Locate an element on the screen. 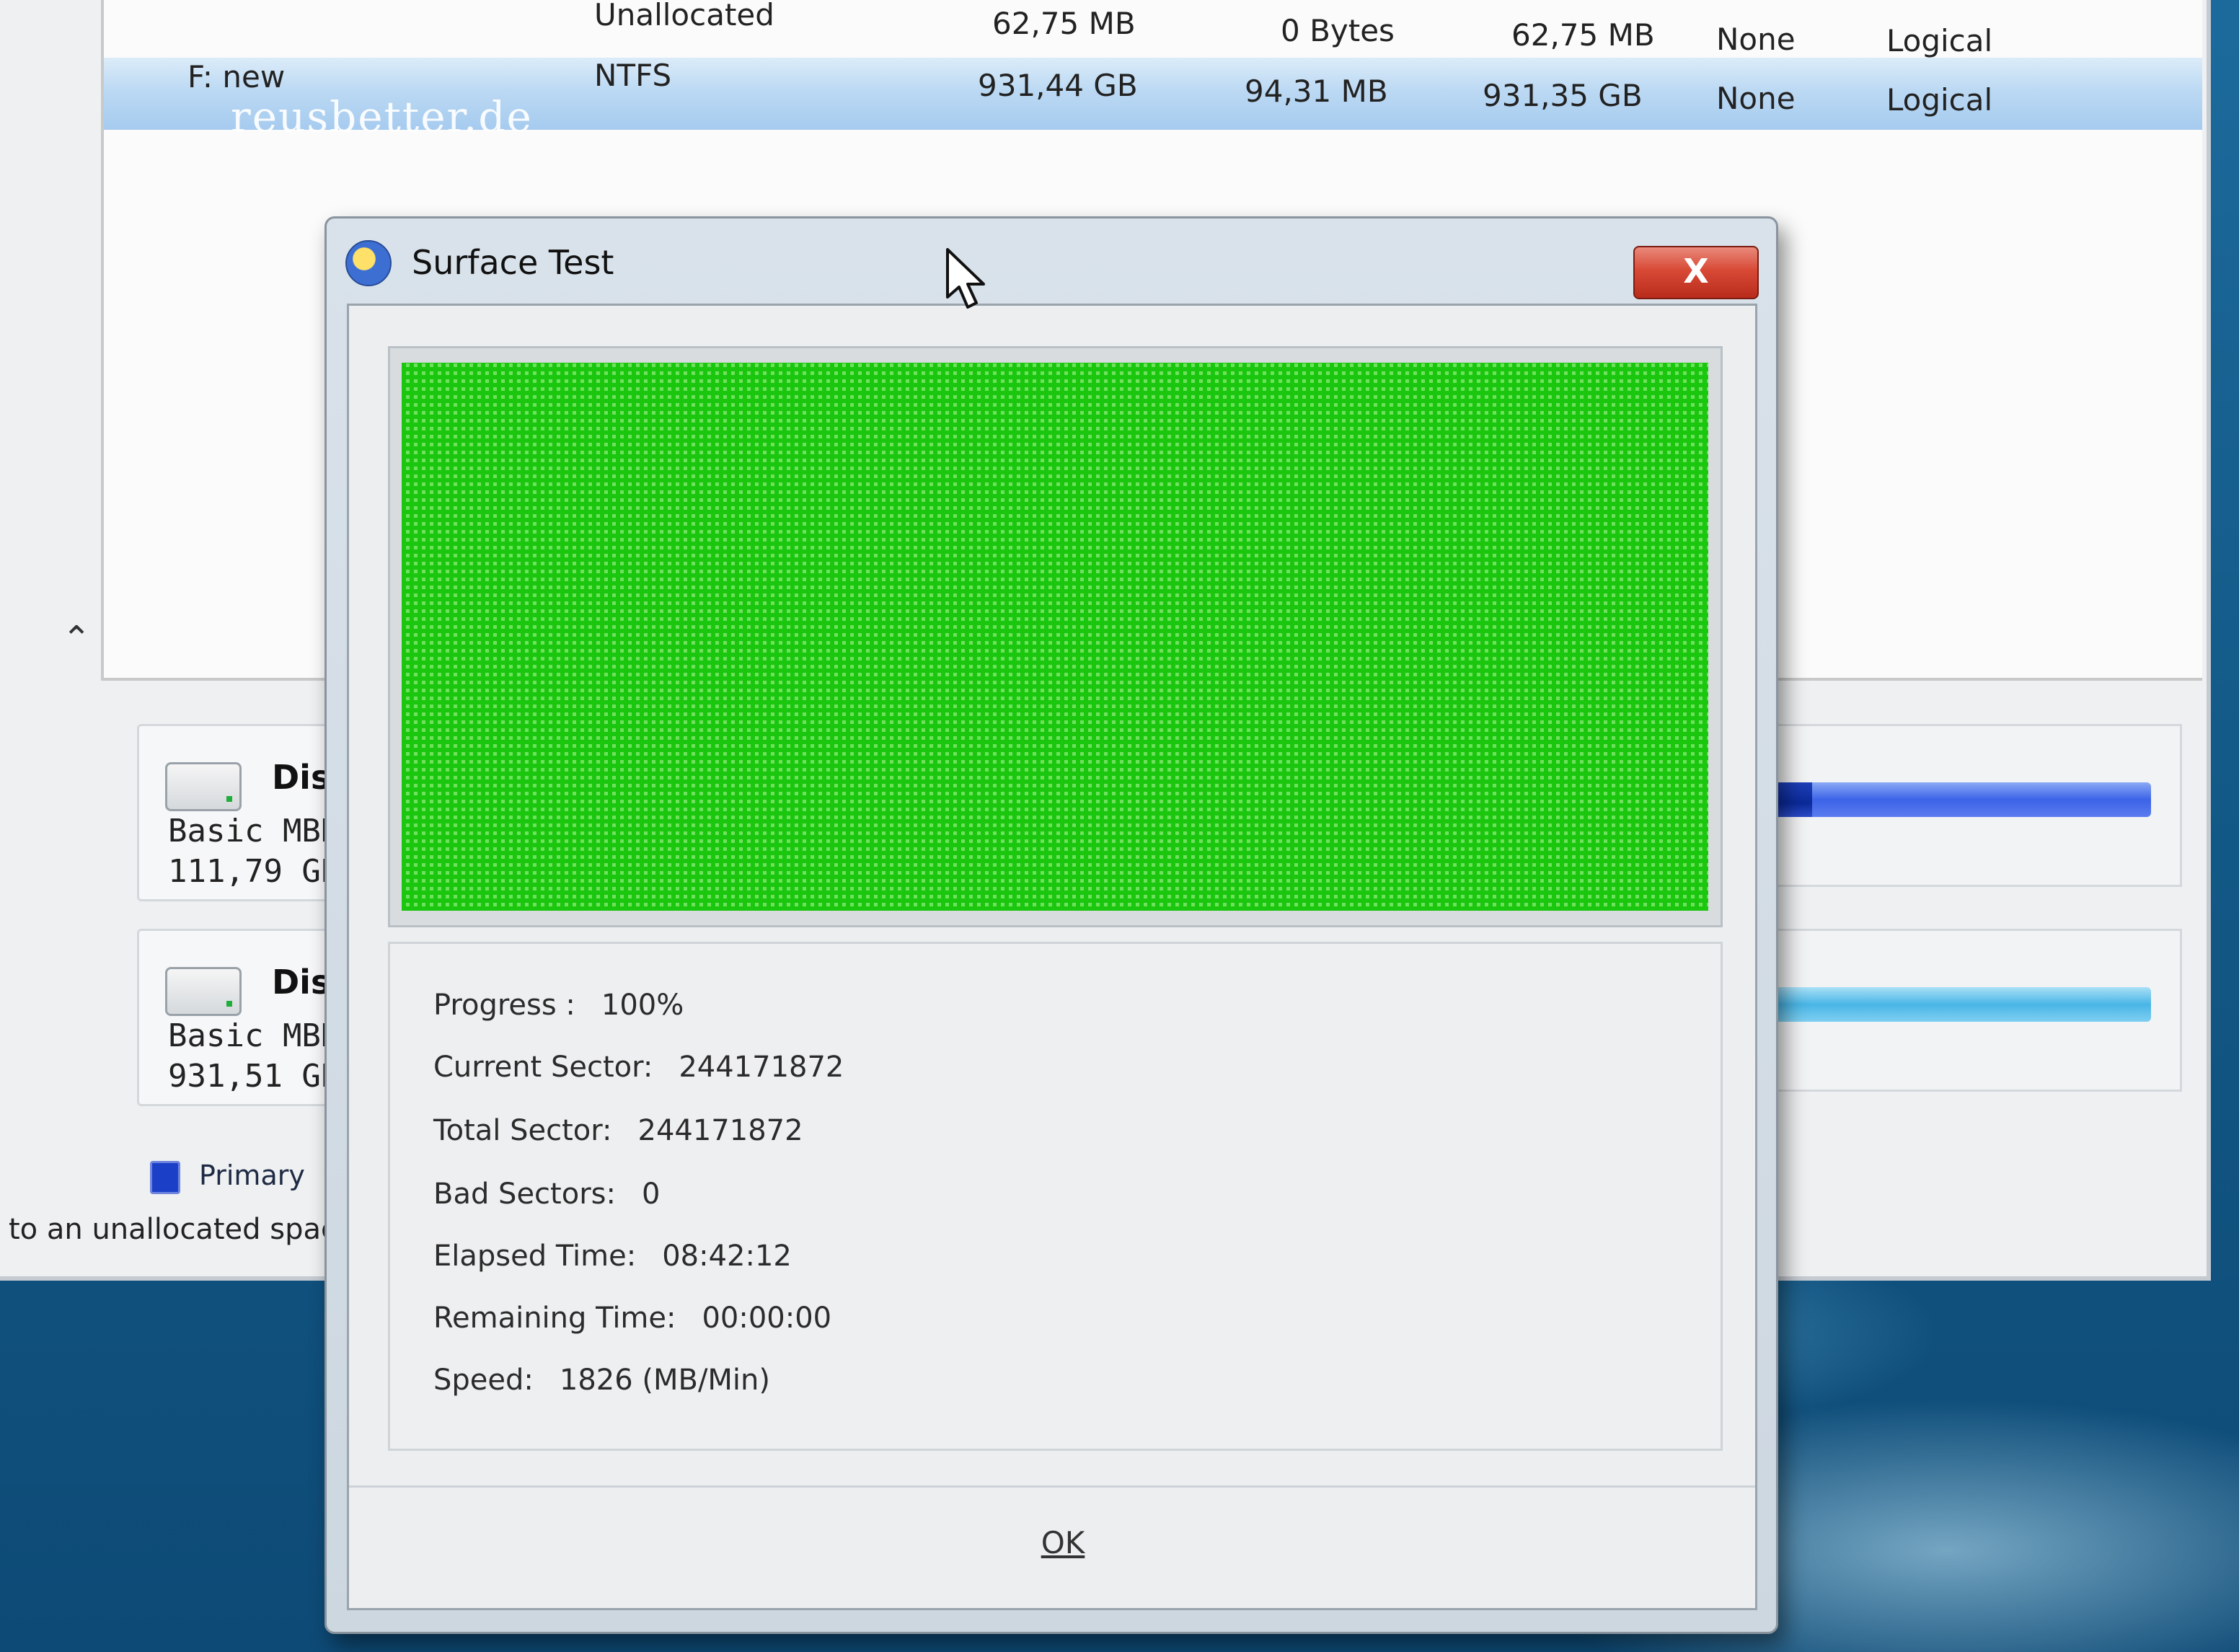 This screenshot has width=2239, height=1652. disk-size: 111,79 GB is located at coordinates (254, 871).